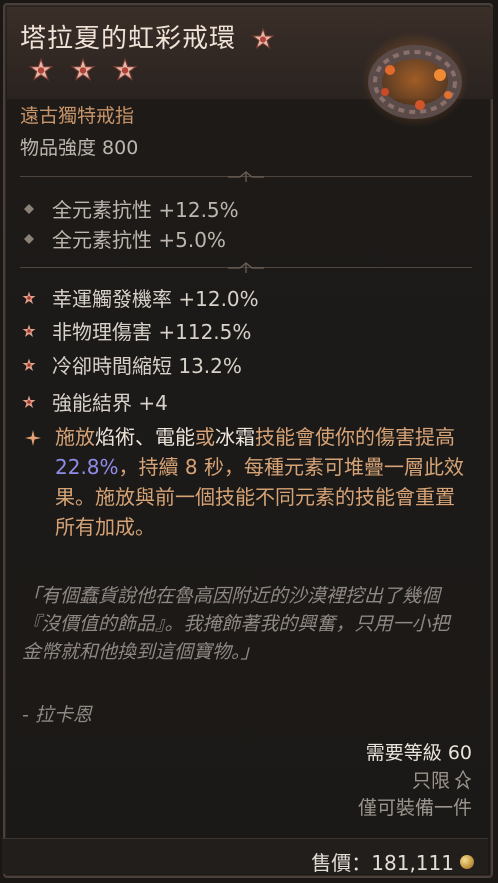  What do you see at coordinates (77, 116) in the screenshot?
I see `item-type: 遠古獨特戒指` at bounding box center [77, 116].